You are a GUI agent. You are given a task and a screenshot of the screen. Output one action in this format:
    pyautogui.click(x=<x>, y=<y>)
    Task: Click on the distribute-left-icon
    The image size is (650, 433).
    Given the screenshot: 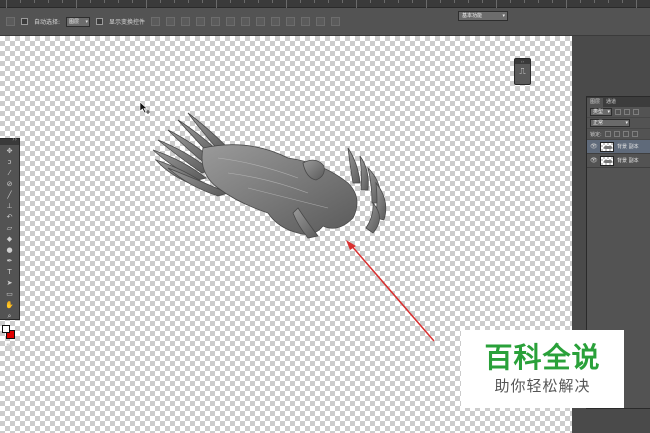 What is the action you would take?
    pyautogui.click(x=291, y=21)
    